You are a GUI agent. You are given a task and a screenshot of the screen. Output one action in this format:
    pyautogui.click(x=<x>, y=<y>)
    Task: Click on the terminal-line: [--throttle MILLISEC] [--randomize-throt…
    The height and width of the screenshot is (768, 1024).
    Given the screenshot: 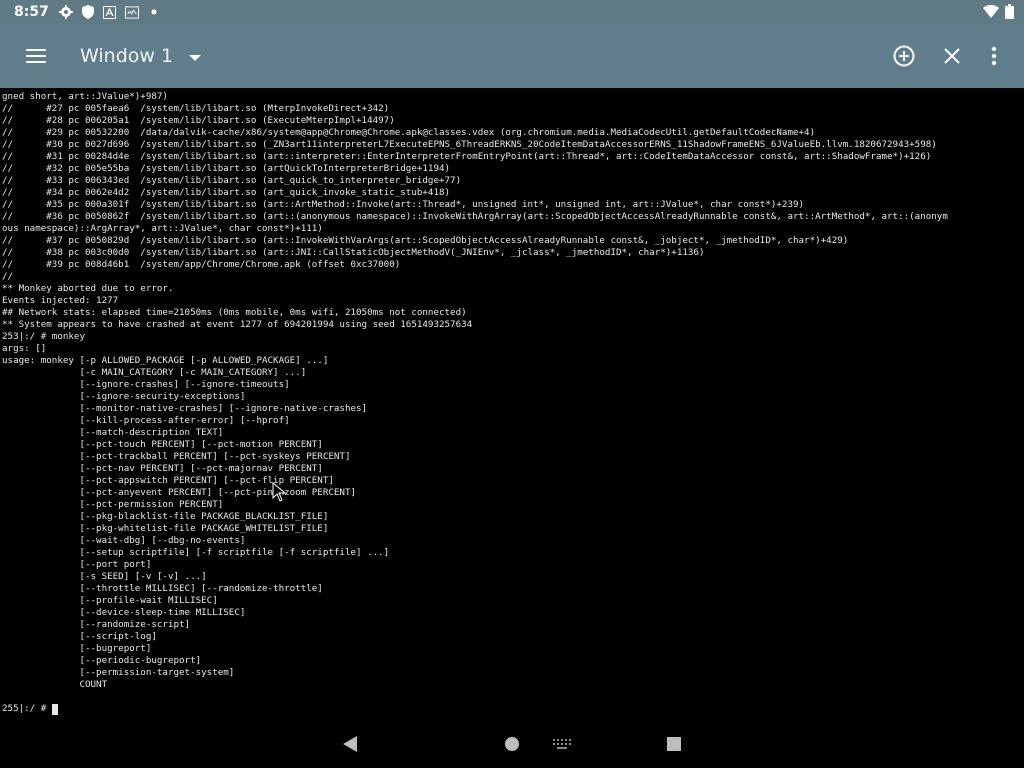 What is the action you would take?
    pyautogui.click(x=162, y=588)
    